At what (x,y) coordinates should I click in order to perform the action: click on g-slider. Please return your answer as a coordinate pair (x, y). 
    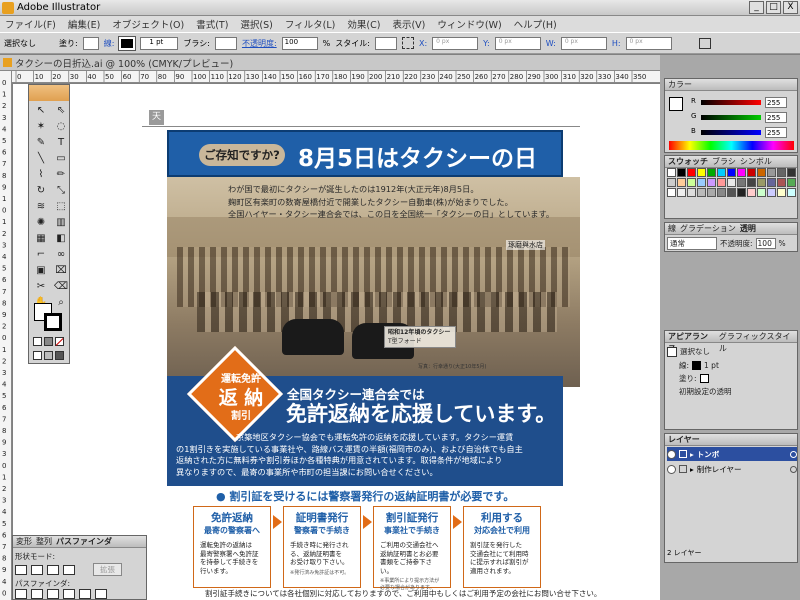
    Looking at the image, I should click on (731, 117).